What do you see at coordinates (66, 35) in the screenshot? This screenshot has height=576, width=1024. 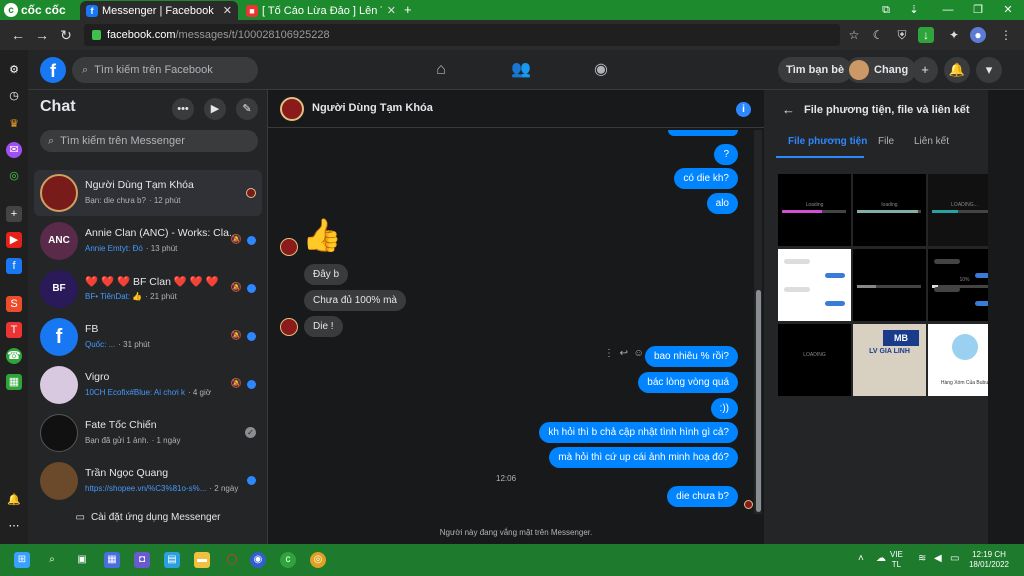 I see `reload-icon: ↻` at bounding box center [66, 35].